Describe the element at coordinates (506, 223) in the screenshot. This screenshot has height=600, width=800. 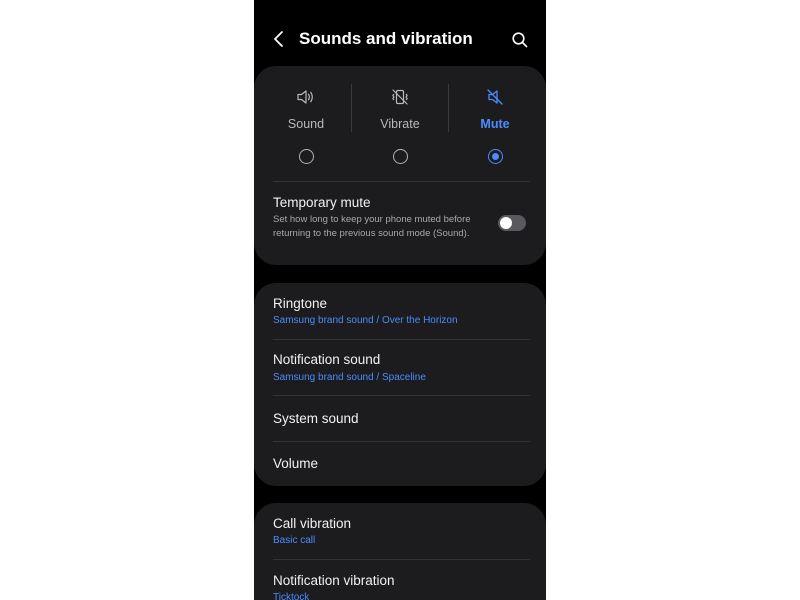
I see `toggle-knob` at that location.